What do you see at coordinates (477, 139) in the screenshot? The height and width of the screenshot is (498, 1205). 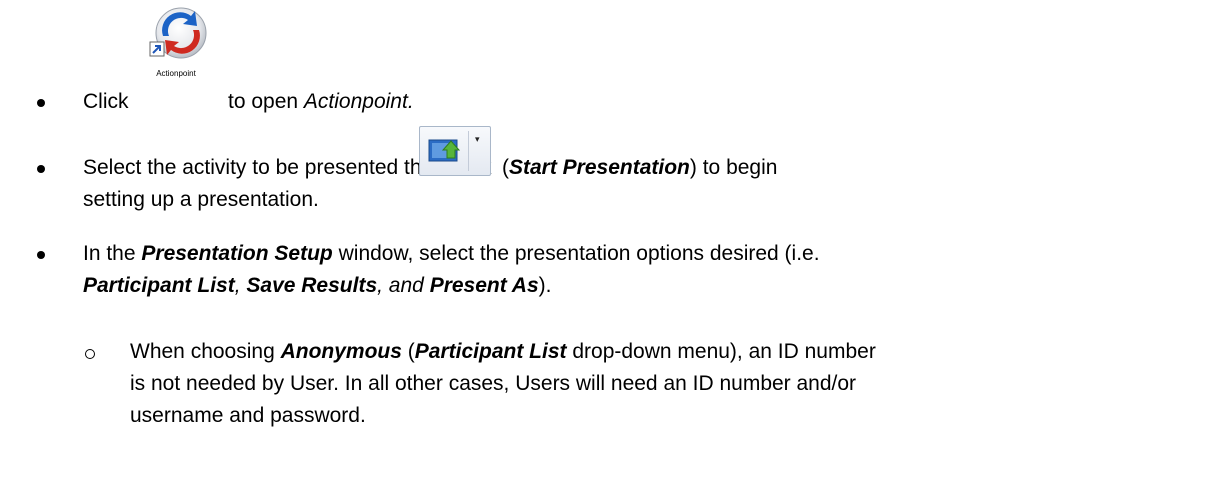 I see `chevron-down-icon: ▾` at bounding box center [477, 139].